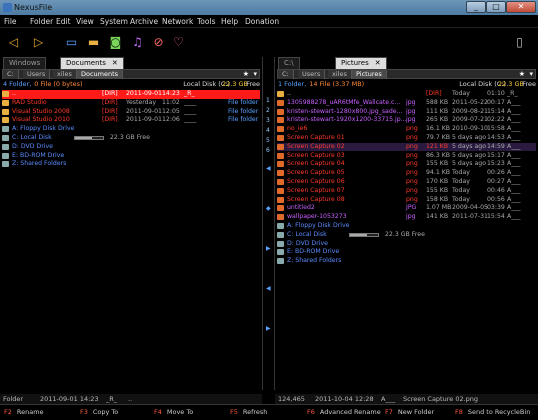 The height and width of the screenshot is (420, 538). I want to click on list-item: .. [DIR] 2011-09-01 14:23 _R_, so click(131, 94).